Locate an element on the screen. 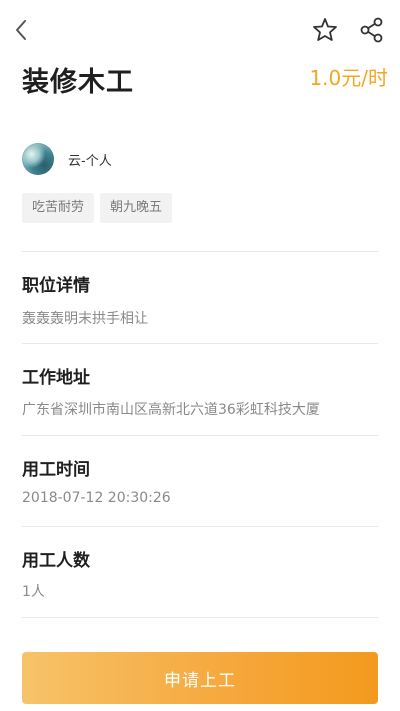  detail-title: 职位详情 is located at coordinates (56, 286).